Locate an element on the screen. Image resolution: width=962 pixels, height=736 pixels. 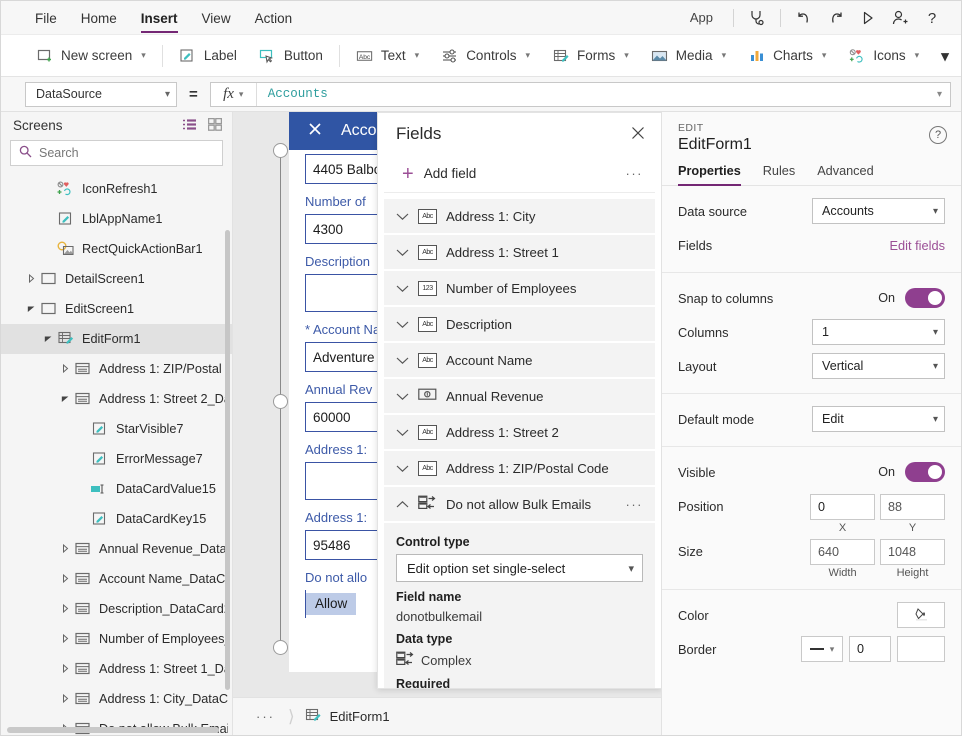
tree-view-icon is located at coordinates (189, 126).